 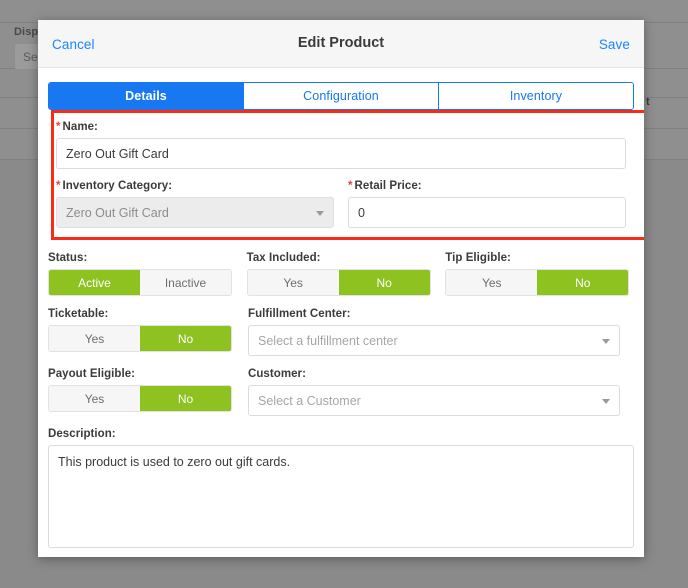 I want to click on inventory-category-label: * Inventory Category:, so click(x=195, y=186).